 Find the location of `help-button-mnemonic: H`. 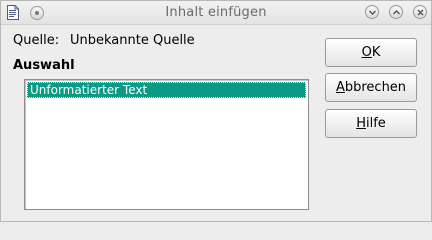

help-button-mnemonic: H is located at coordinates (361, 123).